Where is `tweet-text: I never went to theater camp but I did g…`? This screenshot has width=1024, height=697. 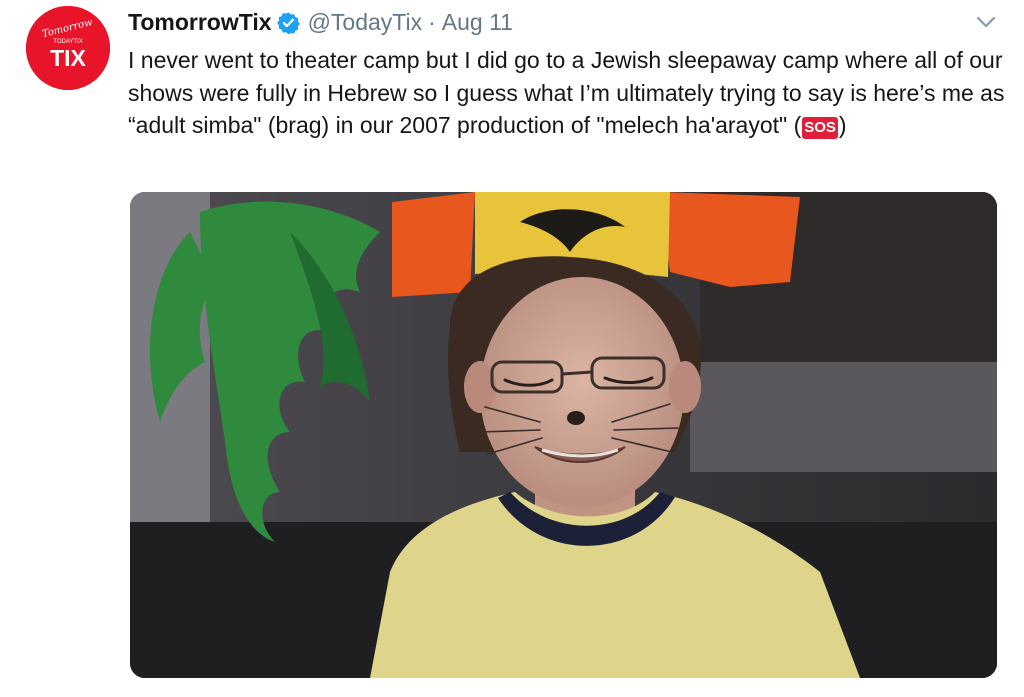
tweet-text: I never went to theater camp but I did g… is located at coordinates (568, 93).